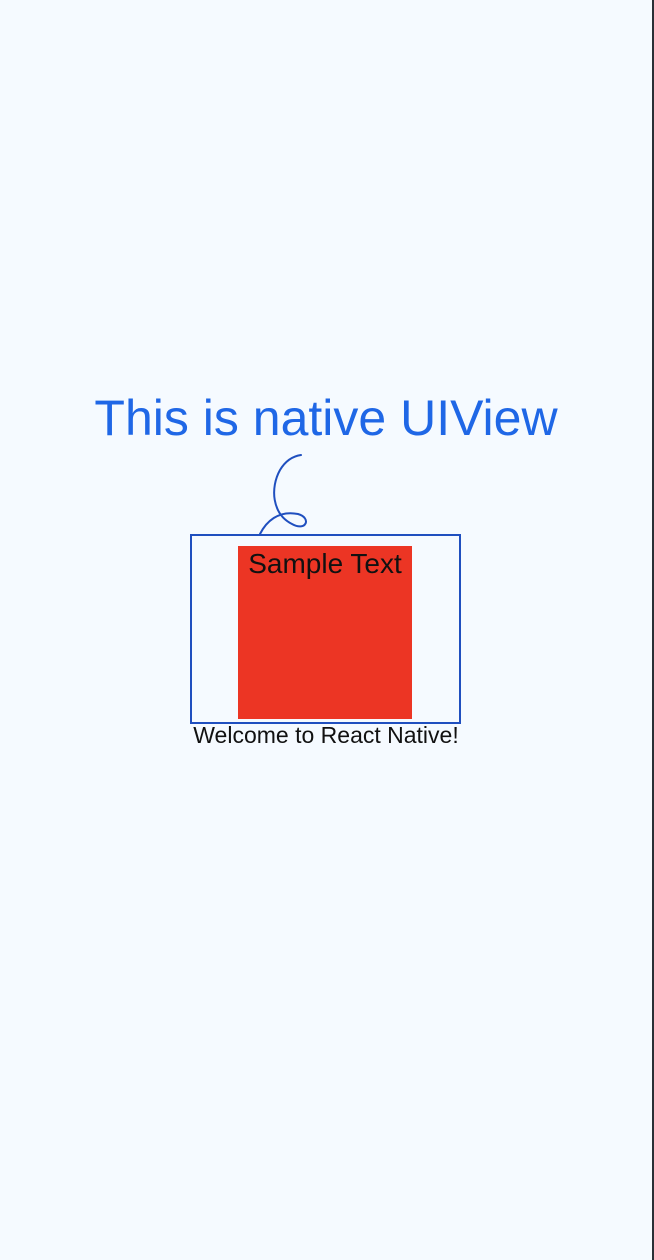  Describe the element at coordinates (325, 563) in the screenshot. I see `sample-text-label: Sample Text` at that location.